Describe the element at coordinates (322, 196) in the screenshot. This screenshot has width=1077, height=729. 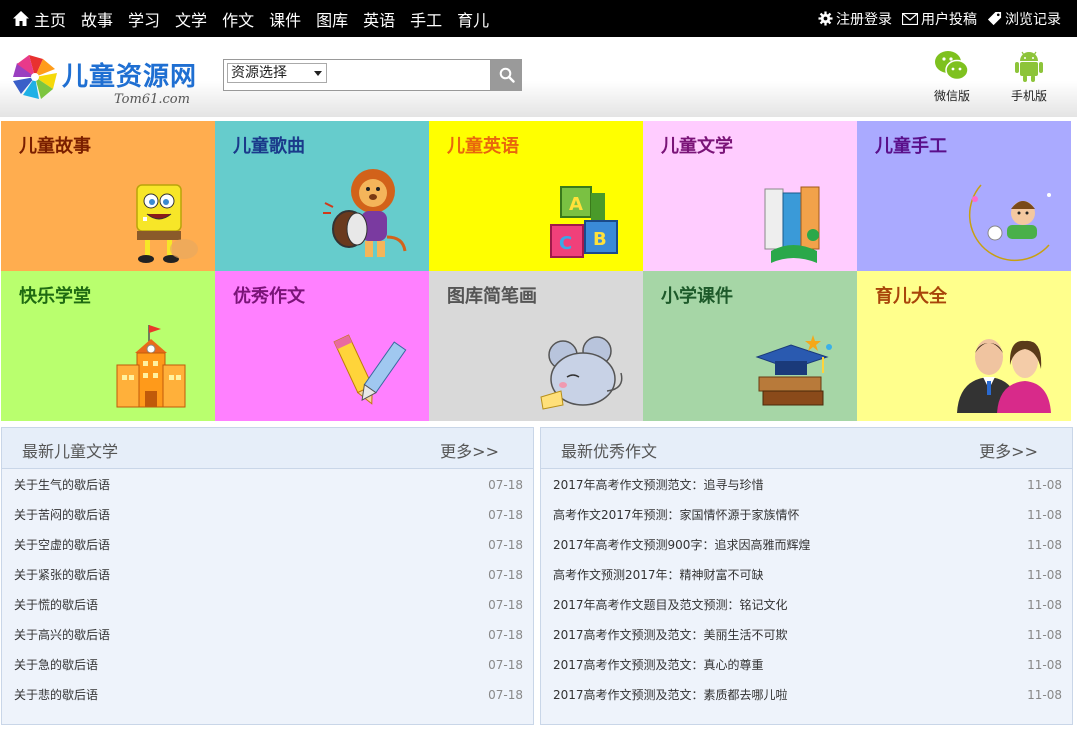
I see `tile-children-songs: 儿童歌曲` at that location.